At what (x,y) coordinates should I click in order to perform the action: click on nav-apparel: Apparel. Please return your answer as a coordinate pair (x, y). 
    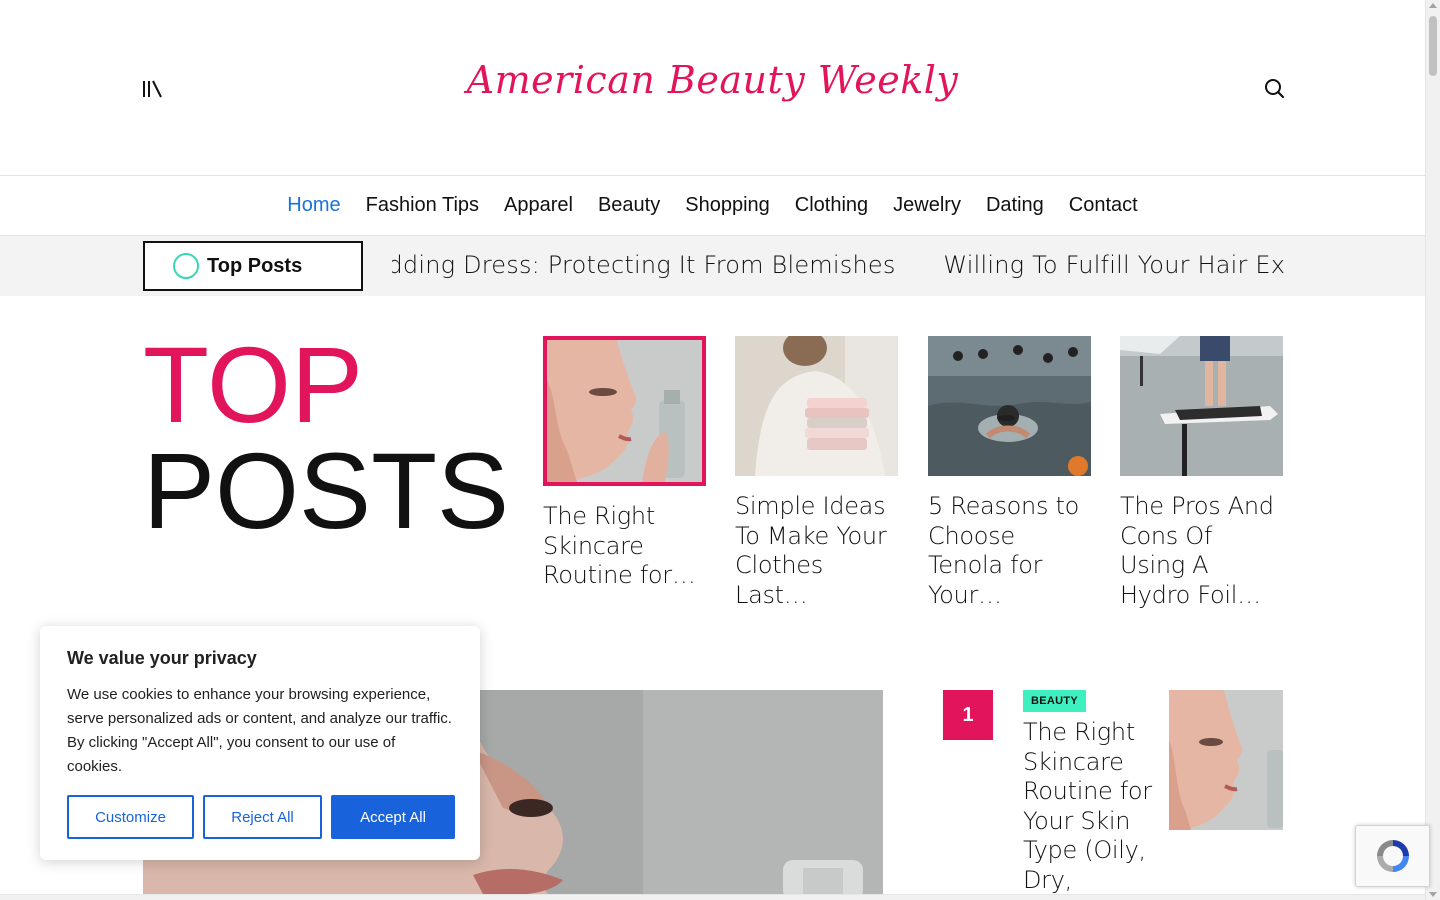
    Looking at the image, I should click on (539, 205).